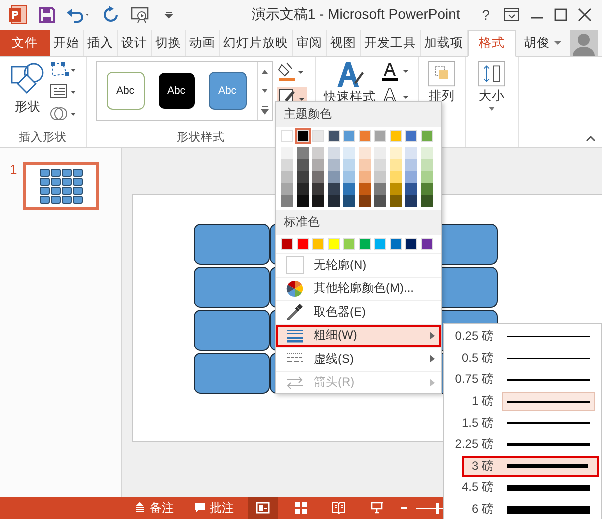 This screenshot has height=519, width=602. I want to click on line-weight-option: 1.5 磅, so click(522, 423).